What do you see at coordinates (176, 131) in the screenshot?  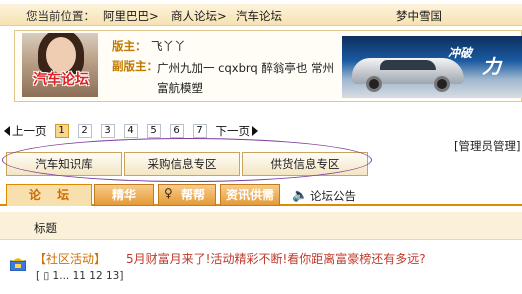 I see `page-number-6: 6` at bounding box center [176, 131].